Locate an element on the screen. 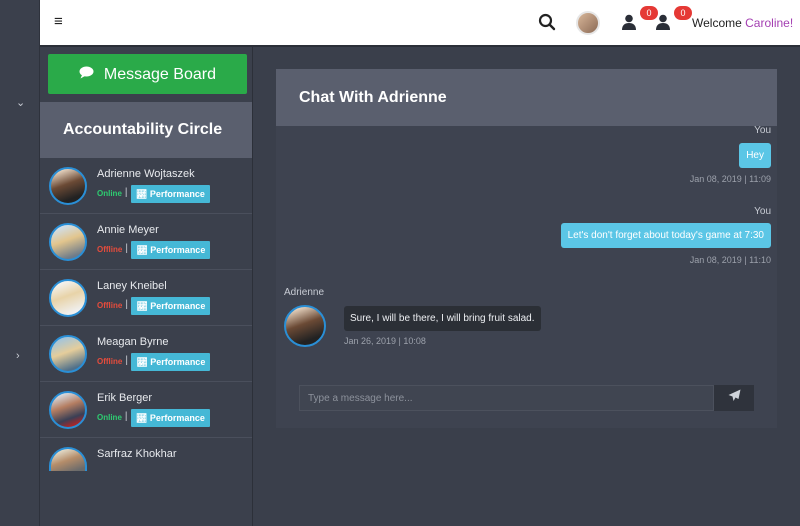 The width and height of the screenshot is (800, 526). message-timestamp: Jan 08, 2019 | 11:09 is located at coordinates (730, 179).